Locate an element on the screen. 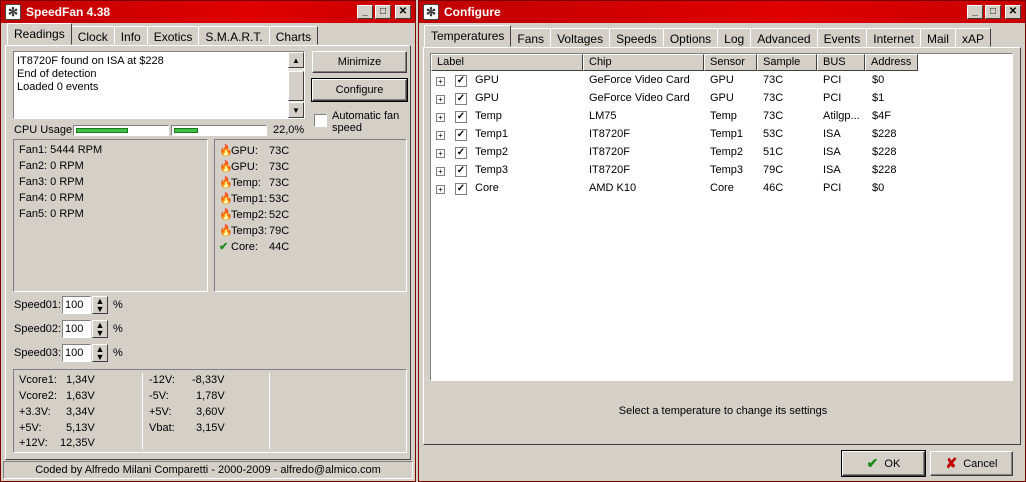 Image resolution: width=1026 pixels, height=482 pixels. tab-internet: Internet is located at coordinates (893, 37).